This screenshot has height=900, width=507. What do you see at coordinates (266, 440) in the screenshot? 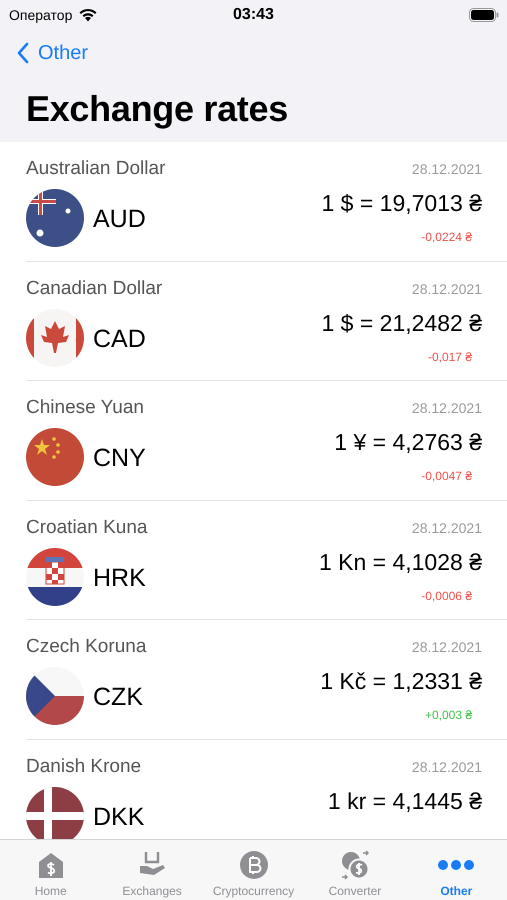
I see `rate-row: Chinese Yuan 28.12.2021 CNY 1 ¥ = 4,2763 ₴ -0,0047 ₴` at bounding box center [266, 440].